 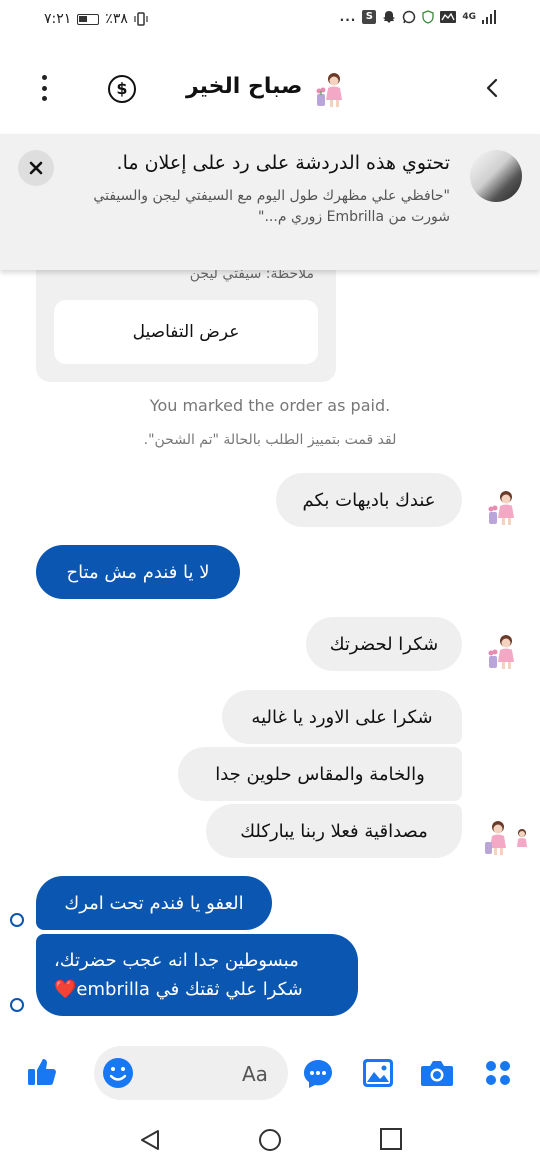 I want to click on chat-icon, so click(x=318, y=1074).